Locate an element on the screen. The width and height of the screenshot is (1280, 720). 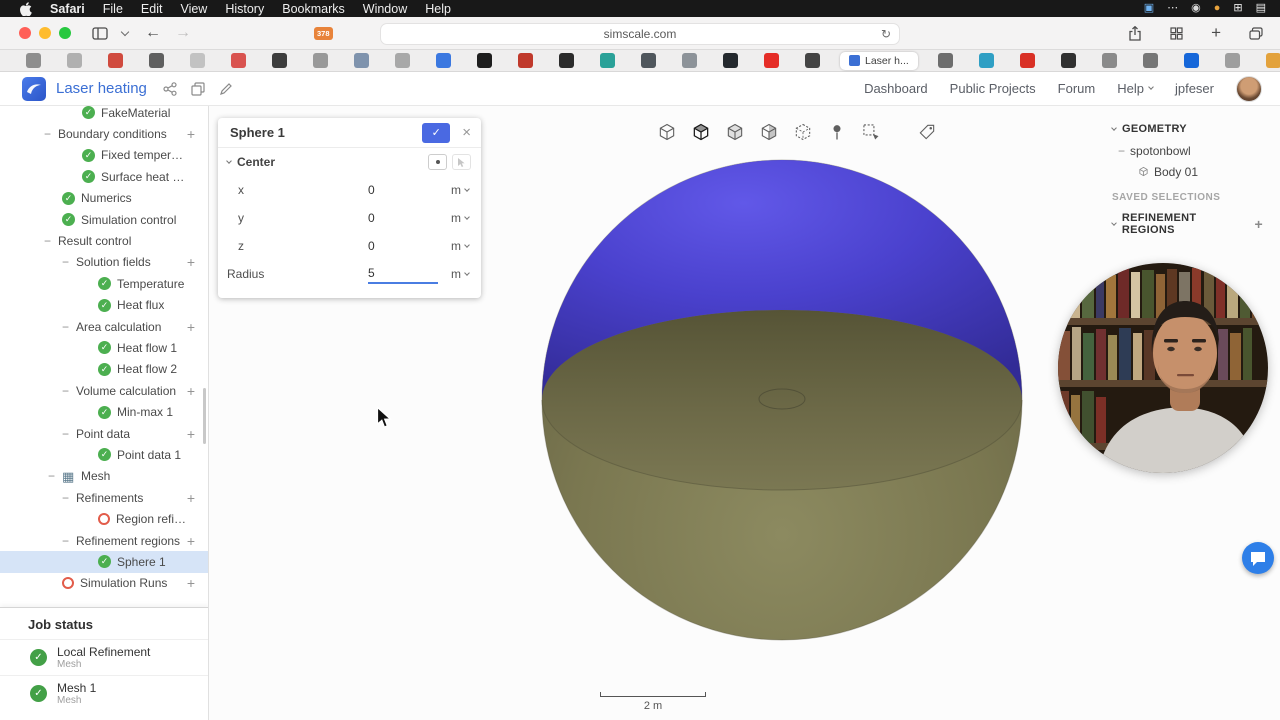
status-icon: ▣ is located at coordinates (1149, 8).